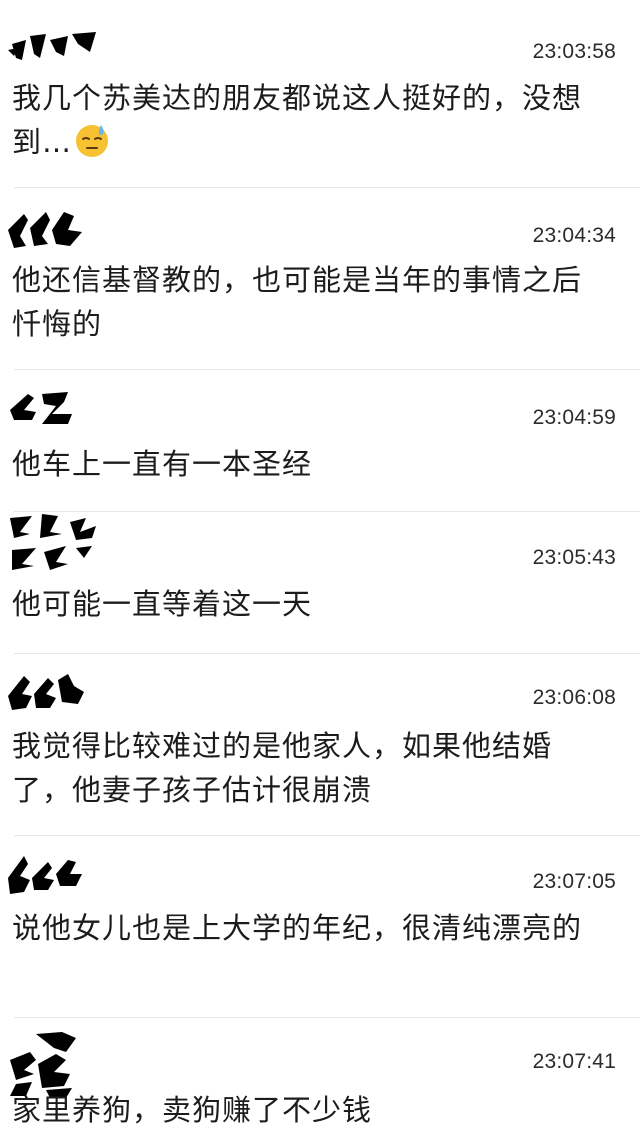  What do you see at coordinates (574, 1061) in the screenshot?
I see `message-timestamp: 23:07:41` at bounding box center [574, 1061].